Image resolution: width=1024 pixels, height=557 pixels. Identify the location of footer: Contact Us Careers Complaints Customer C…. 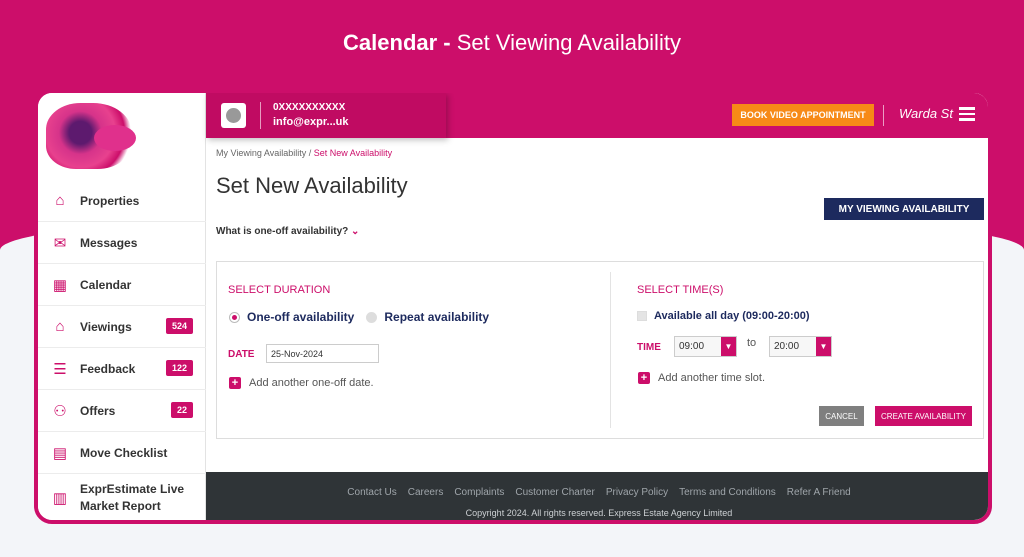
(597, 496).